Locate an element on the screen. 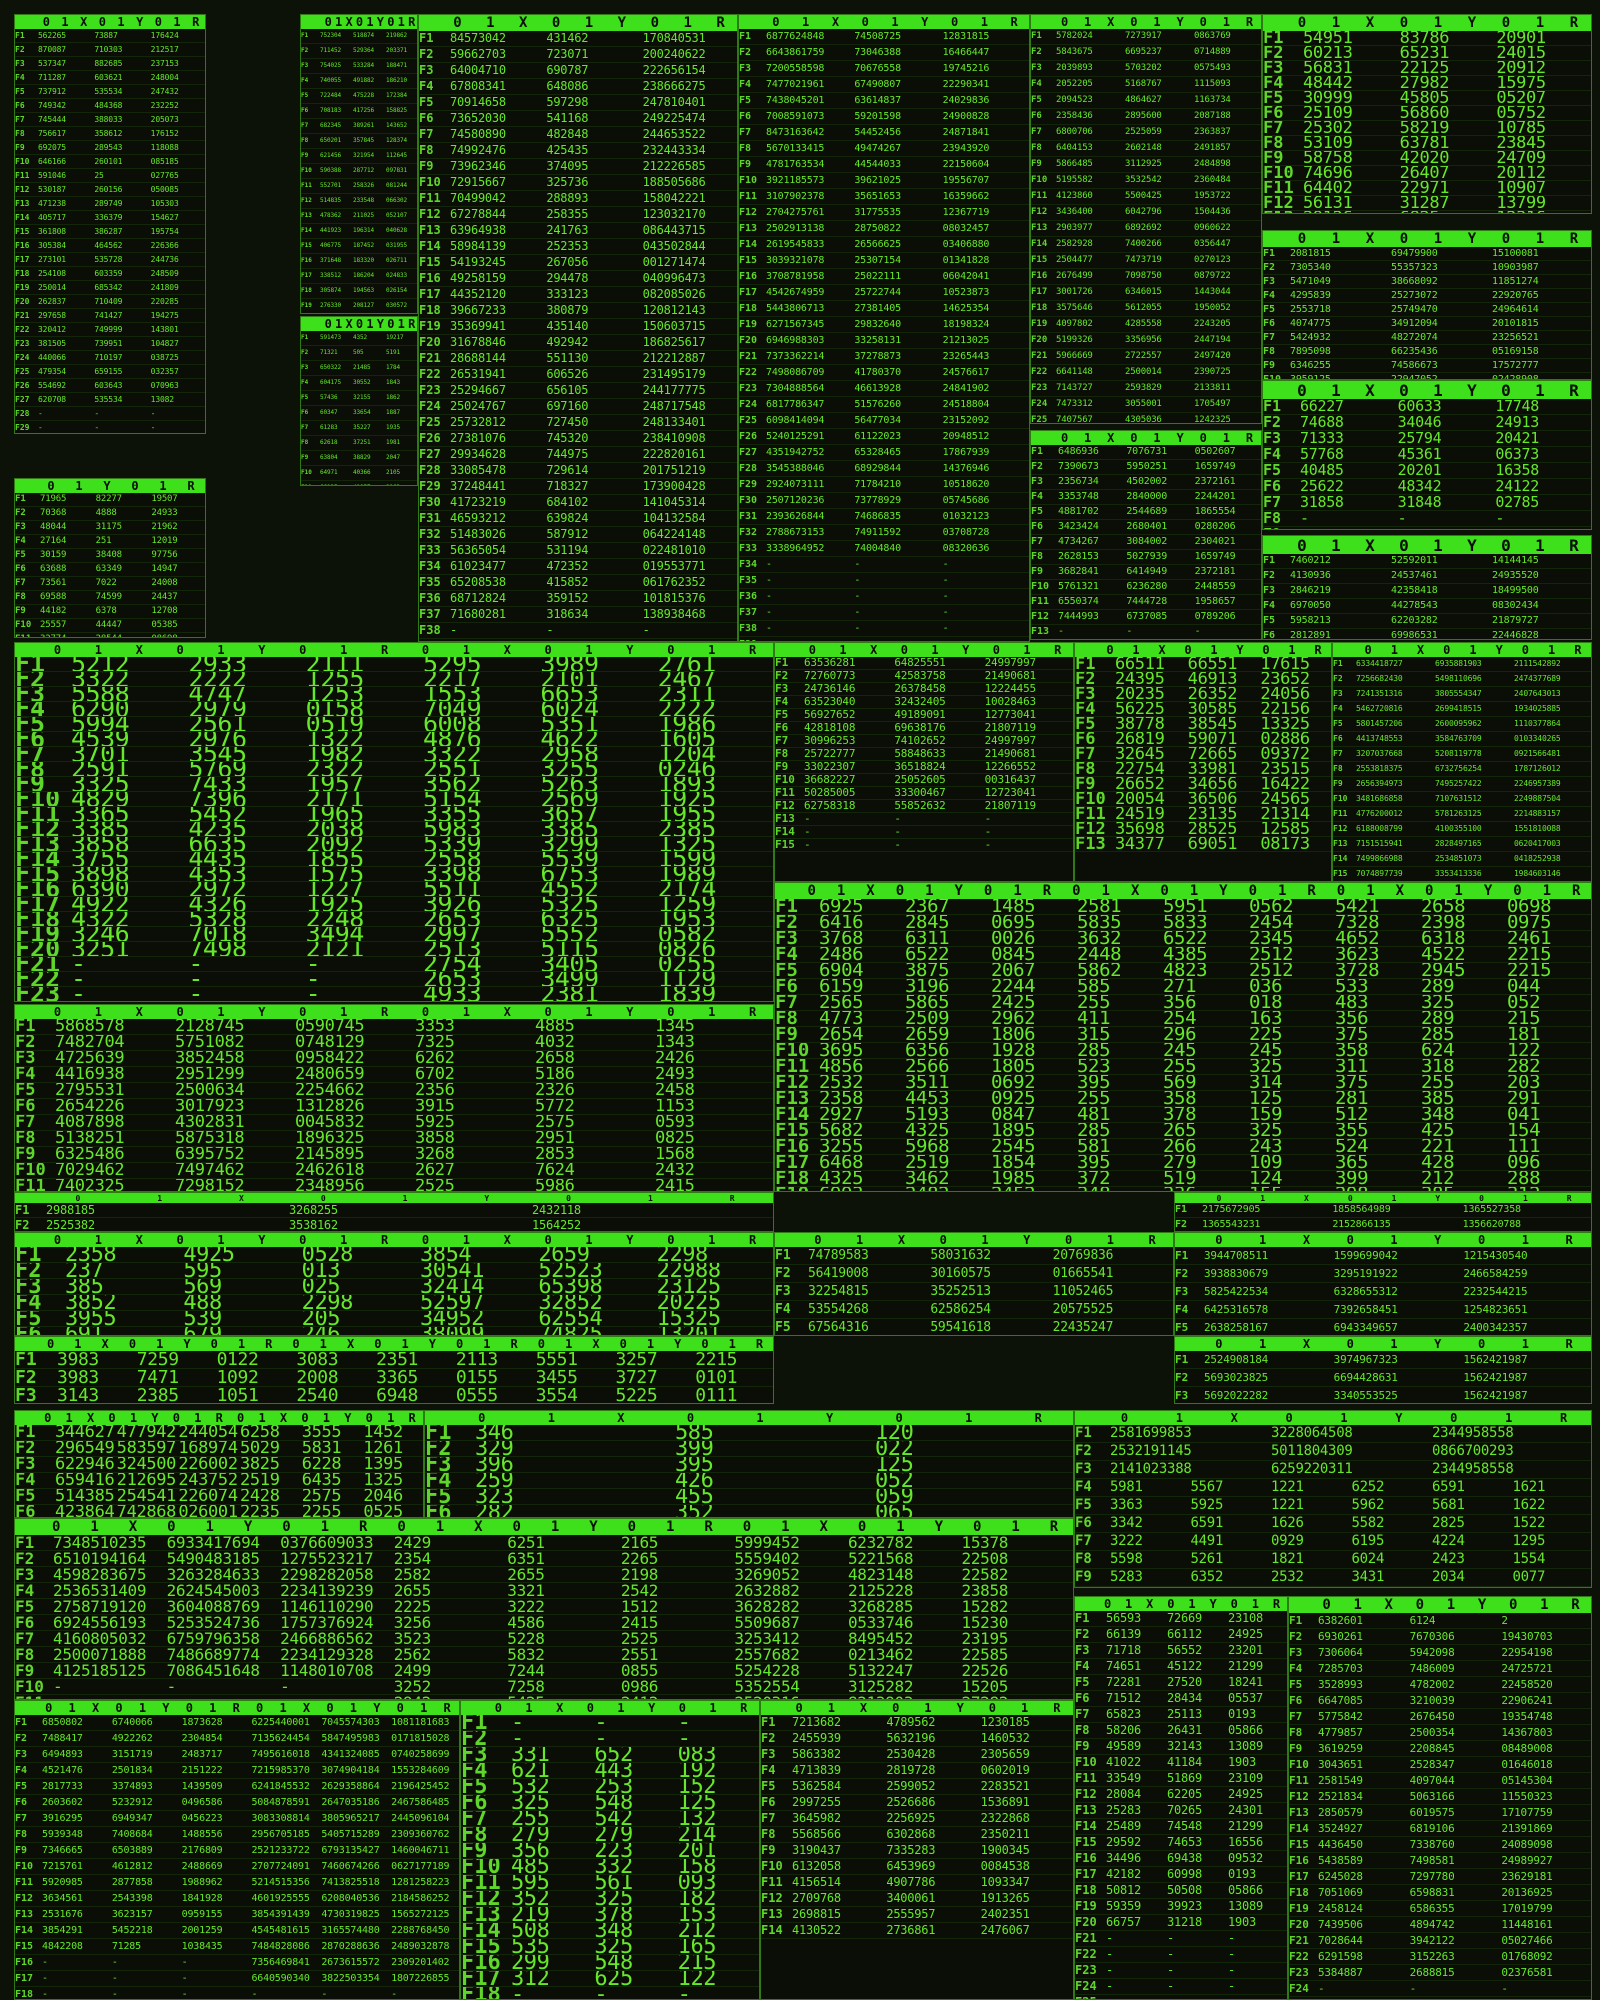 The image size is (1600, 2000). data-row: F19 2458124 6586355 17019799 is located at coordinates (1440, 1909).